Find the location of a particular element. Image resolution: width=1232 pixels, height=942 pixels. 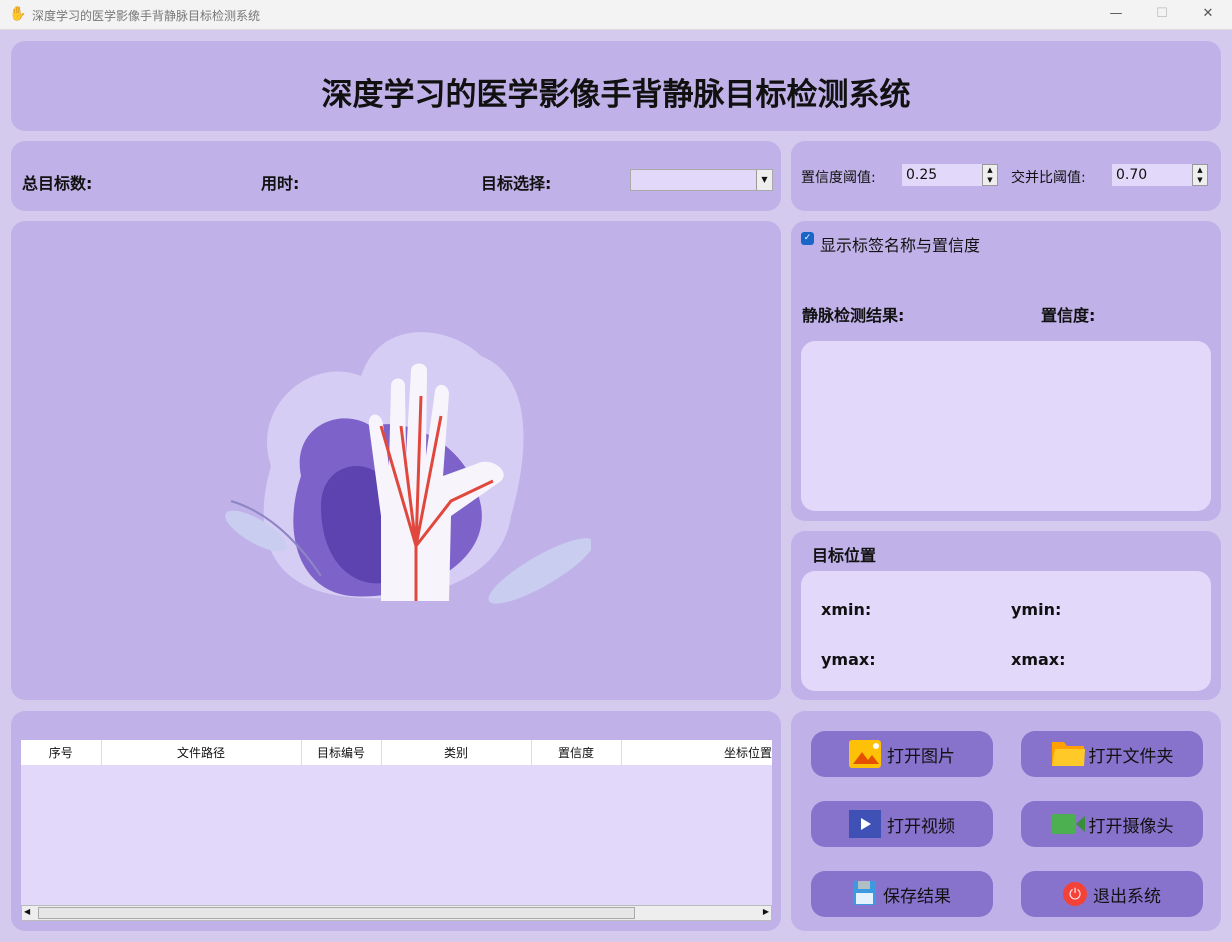

vein-result-label: 静脉检测结果: is located at coordinates (853, 315).